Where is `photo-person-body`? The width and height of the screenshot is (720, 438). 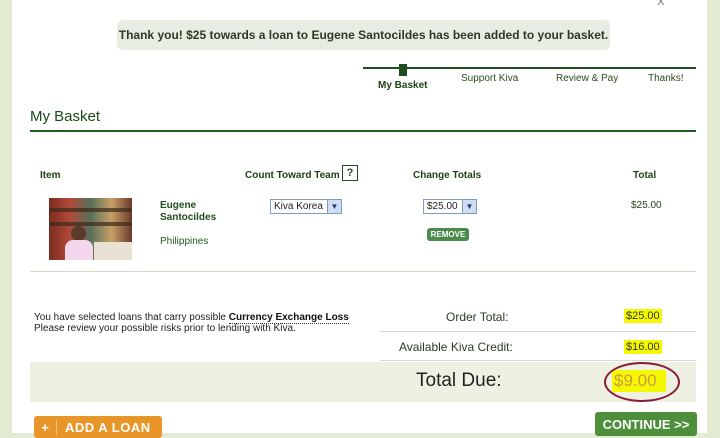 photo-person-body is located at coordinates (79, 250).